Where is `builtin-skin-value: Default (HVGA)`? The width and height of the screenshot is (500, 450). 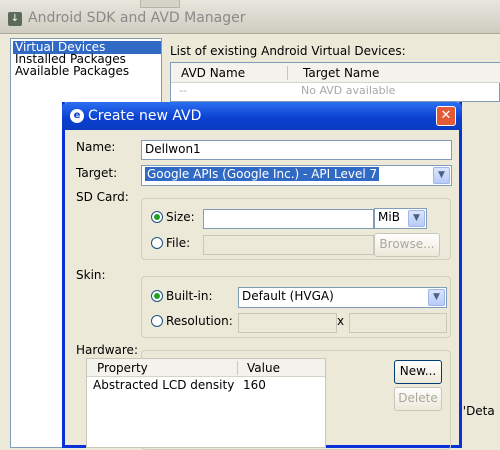
builtin-skin-value: Default (HVGA) is located at coordinates (288, 296).